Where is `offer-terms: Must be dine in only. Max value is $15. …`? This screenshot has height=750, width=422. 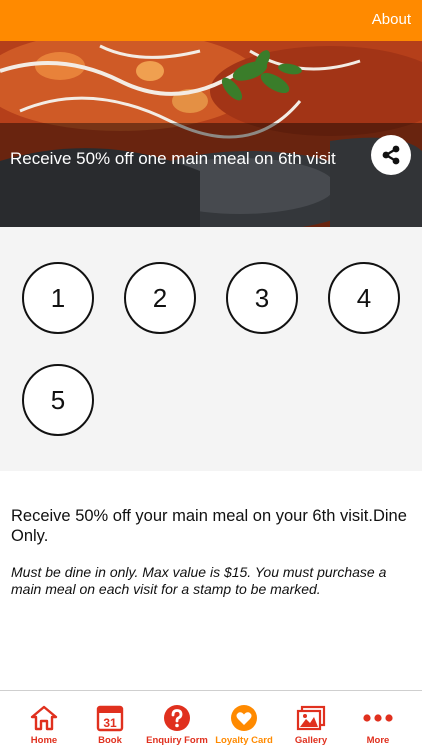 offer-terms: Must be dine in only. Max value is $15. … is located at coordinates (199, 580).